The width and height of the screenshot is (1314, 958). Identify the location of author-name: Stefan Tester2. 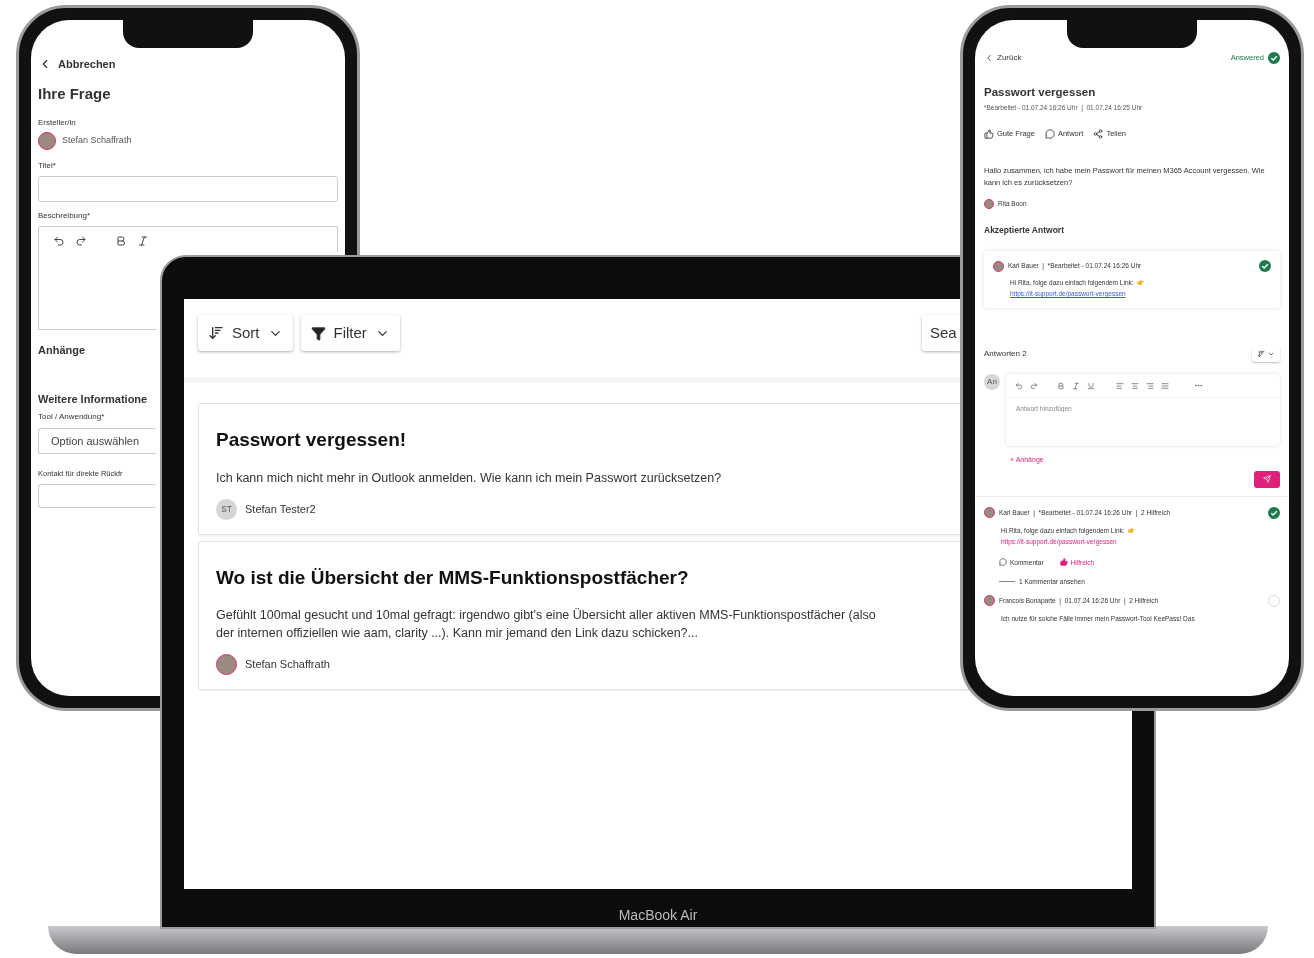
(280, 509).